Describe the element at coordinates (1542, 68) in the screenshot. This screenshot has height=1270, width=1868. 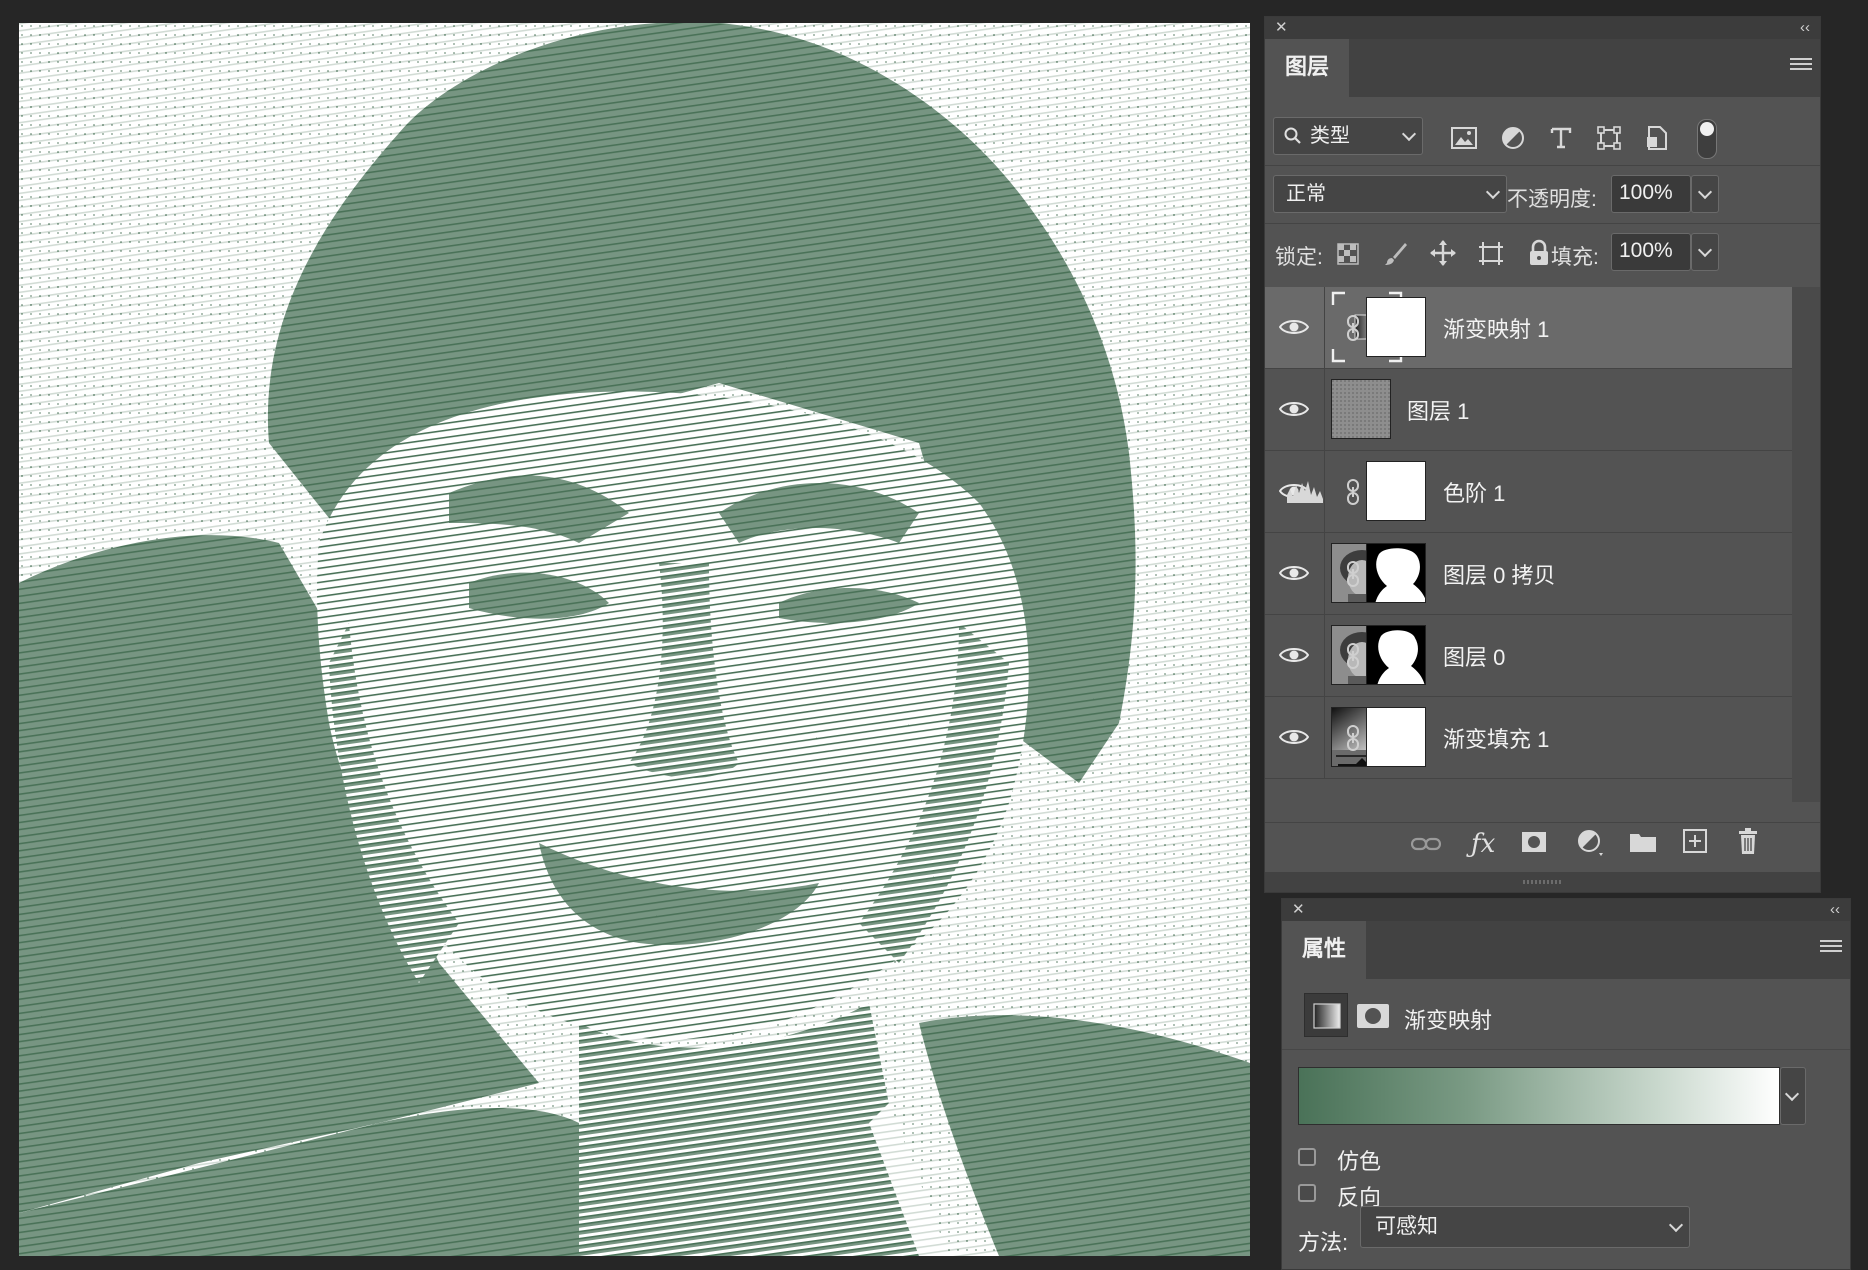
I see `panel-tabbar: 图层` at that location.